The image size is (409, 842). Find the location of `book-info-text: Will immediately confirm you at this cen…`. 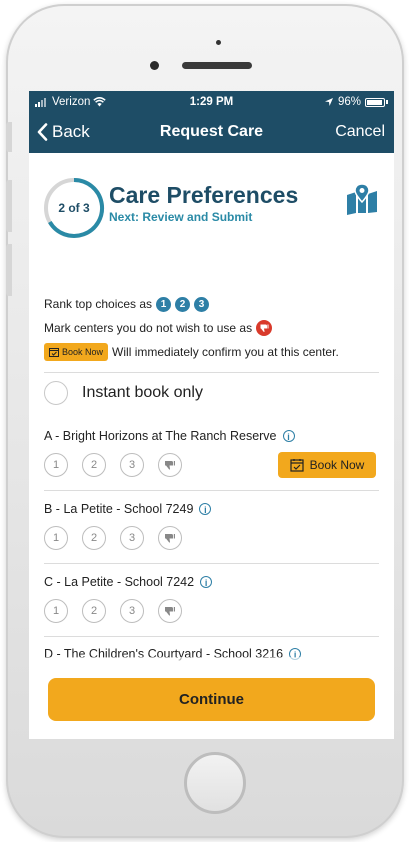

book-info-text: Will immediately confirm you at this cen… is located at coordinates (225, 352).